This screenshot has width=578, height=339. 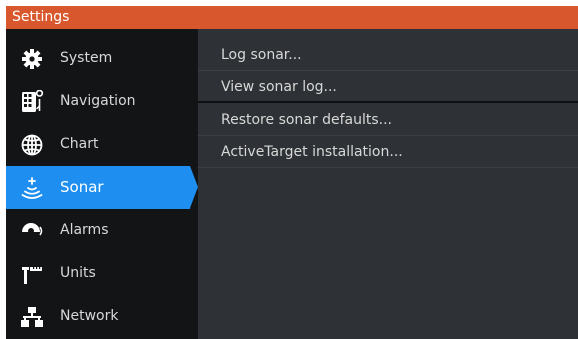 I want to click on navigation-icon, so click(x=32, y=102).